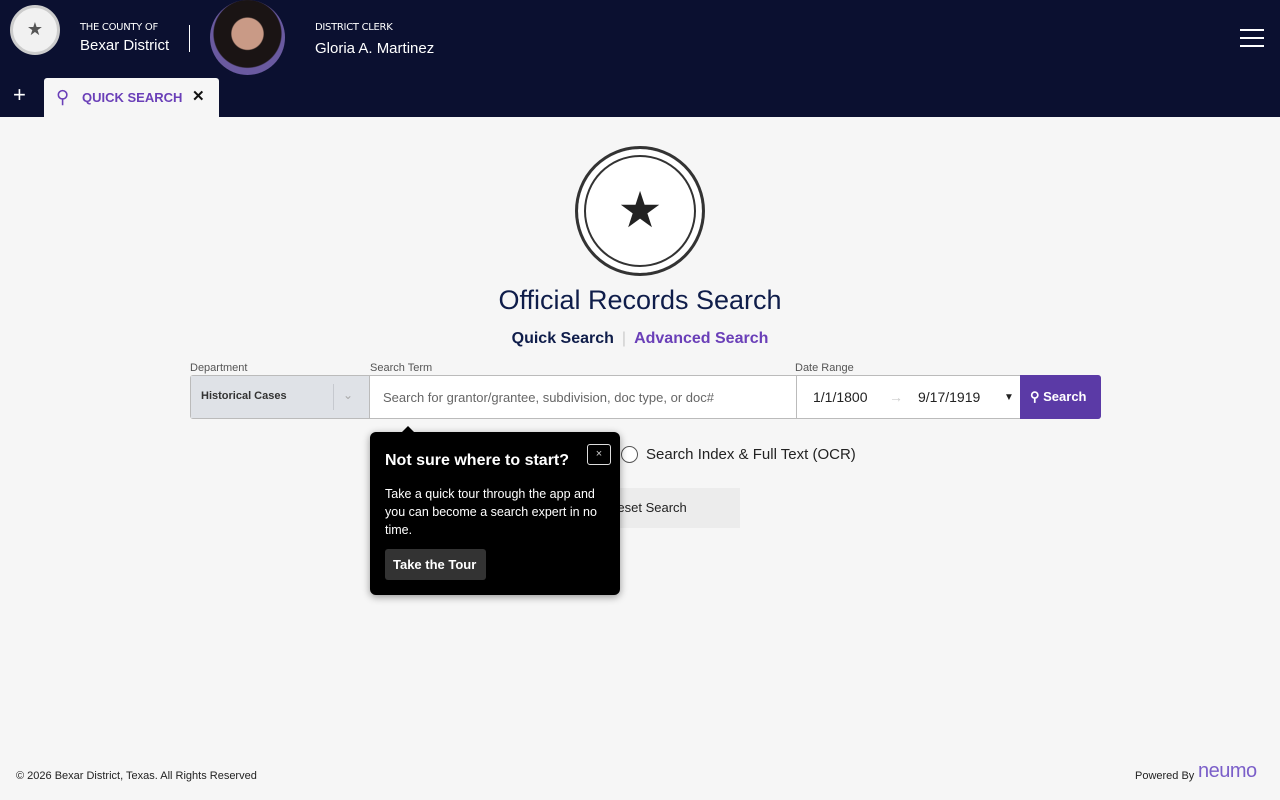 The image size is (1280, 800). What do you see at coordinates (119, 27) in the screenshot?
I see `county-label: THE COUNTY OF` at bounding box center [119, 27].